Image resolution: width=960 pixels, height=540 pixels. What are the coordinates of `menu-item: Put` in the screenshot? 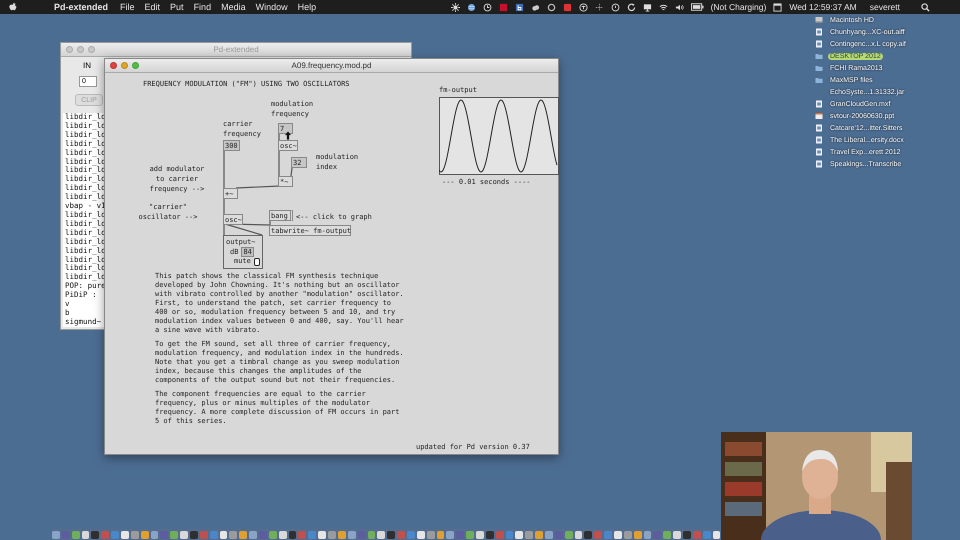 It's located at (177, 7).